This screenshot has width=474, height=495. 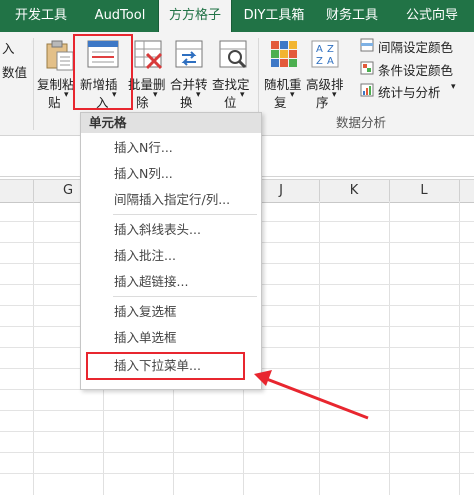 What do you see at coordinates (14, 71) in the screenshot?
I see `value-partial-label: 数值` at bounding box center [14, 71].